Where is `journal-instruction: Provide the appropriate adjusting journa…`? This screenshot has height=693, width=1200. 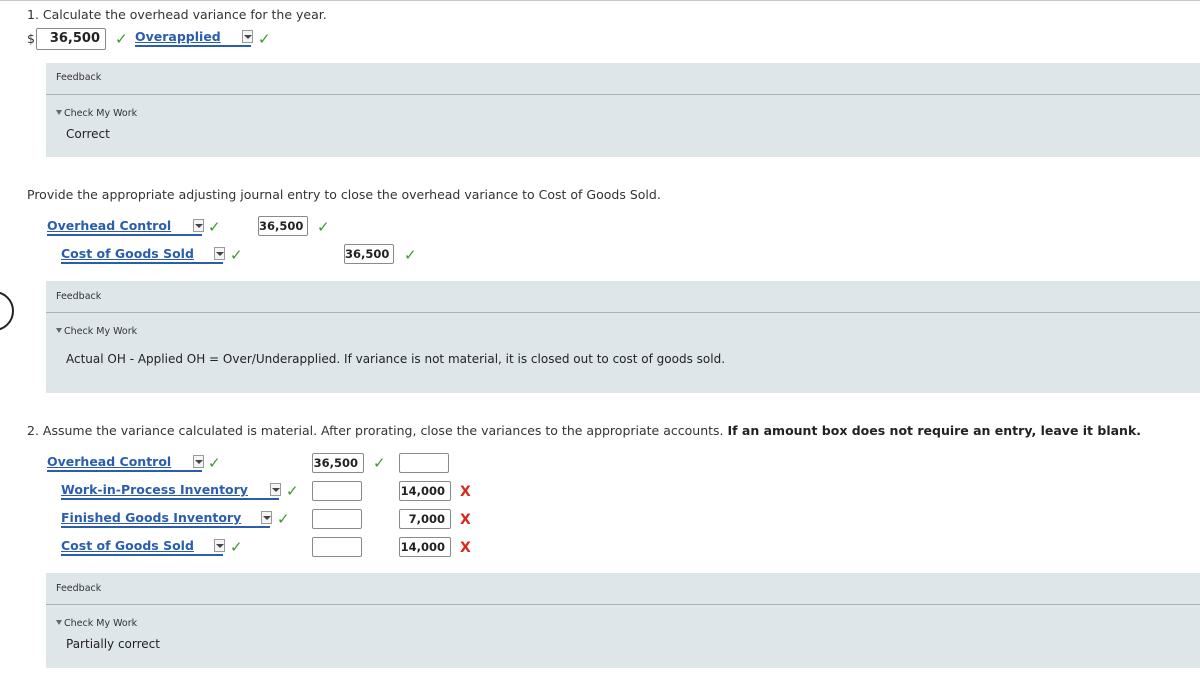 journal-instruction: Provide the appropriate adjusting journa… is located at coordinates (344, 194).